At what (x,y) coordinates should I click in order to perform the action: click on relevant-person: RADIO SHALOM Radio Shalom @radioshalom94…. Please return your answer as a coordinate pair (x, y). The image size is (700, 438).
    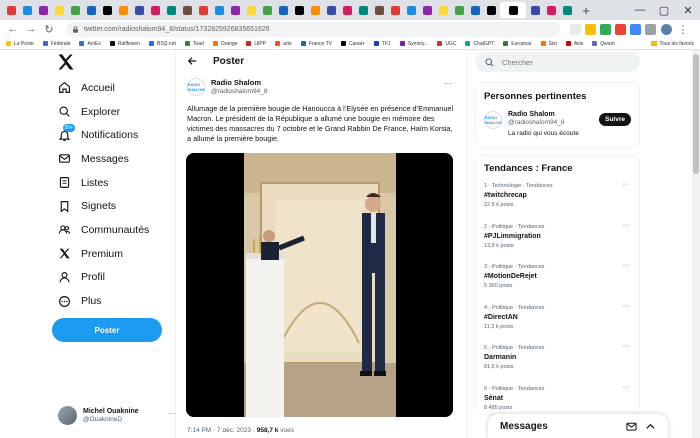
    Looking at the image, I should click on (557, 124).